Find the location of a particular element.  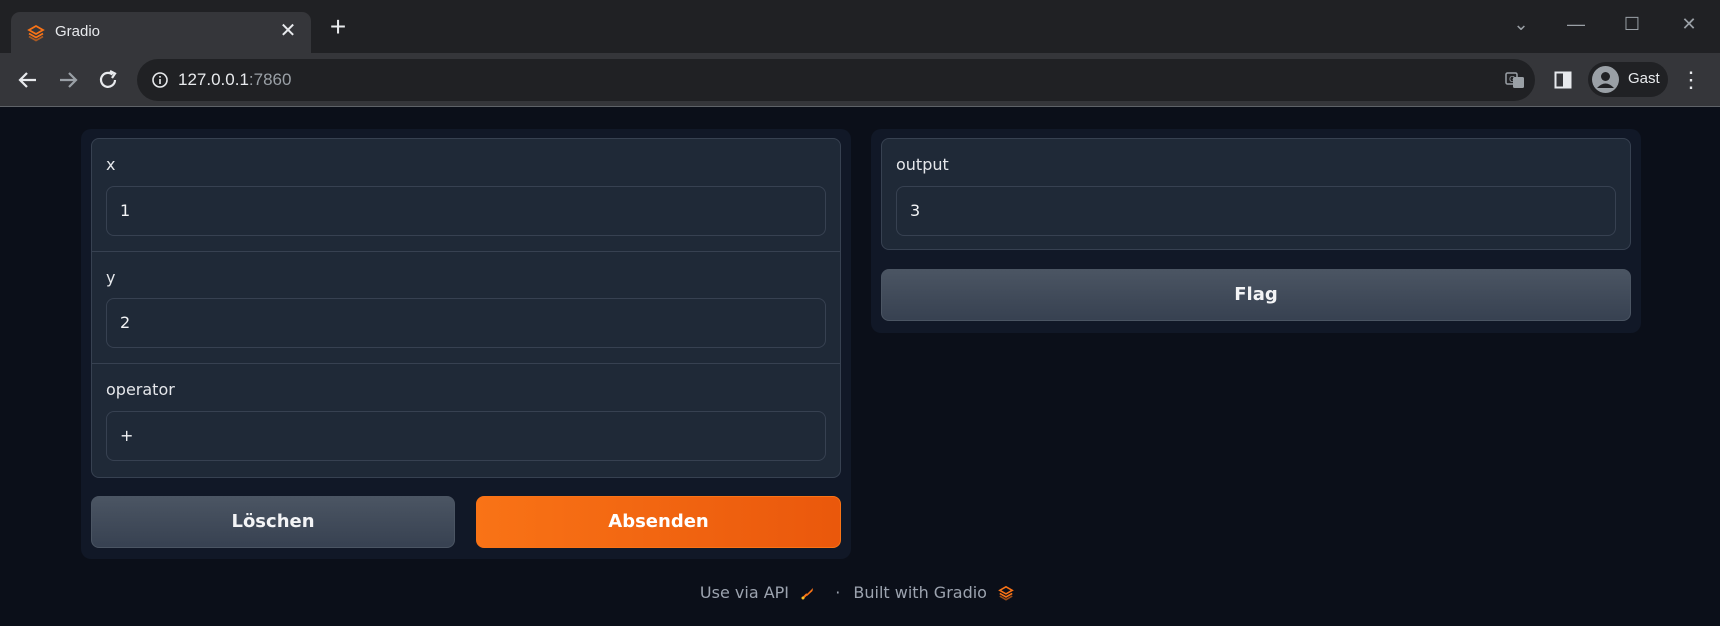

browser-toolbar: 127.0.0.1:7860 G Gast ⋮ is located at coordinates (860, 80).